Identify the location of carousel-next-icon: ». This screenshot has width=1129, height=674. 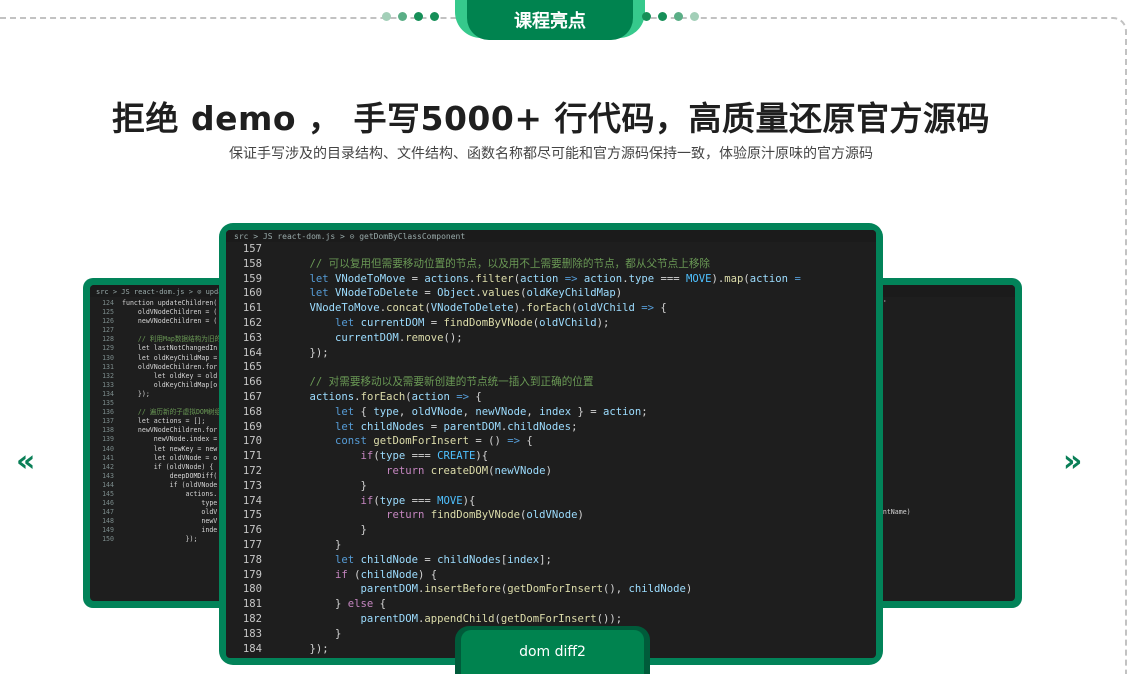
(1072, 461).